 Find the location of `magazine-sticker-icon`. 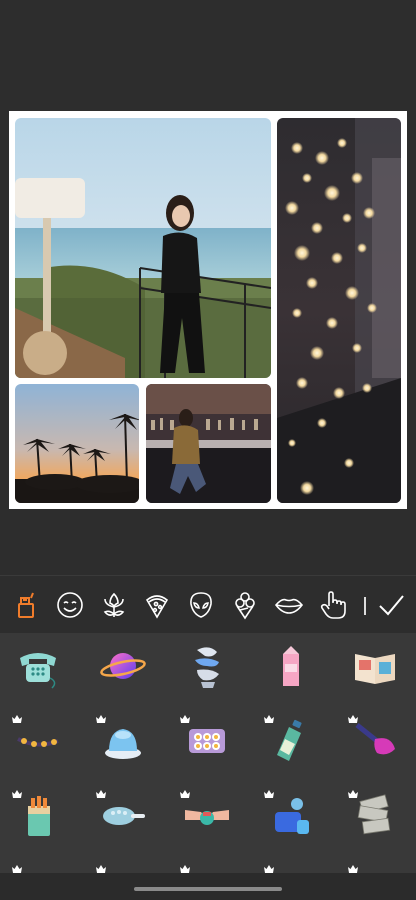

magazine-sticker-icon is located at coordinates (375, 669).